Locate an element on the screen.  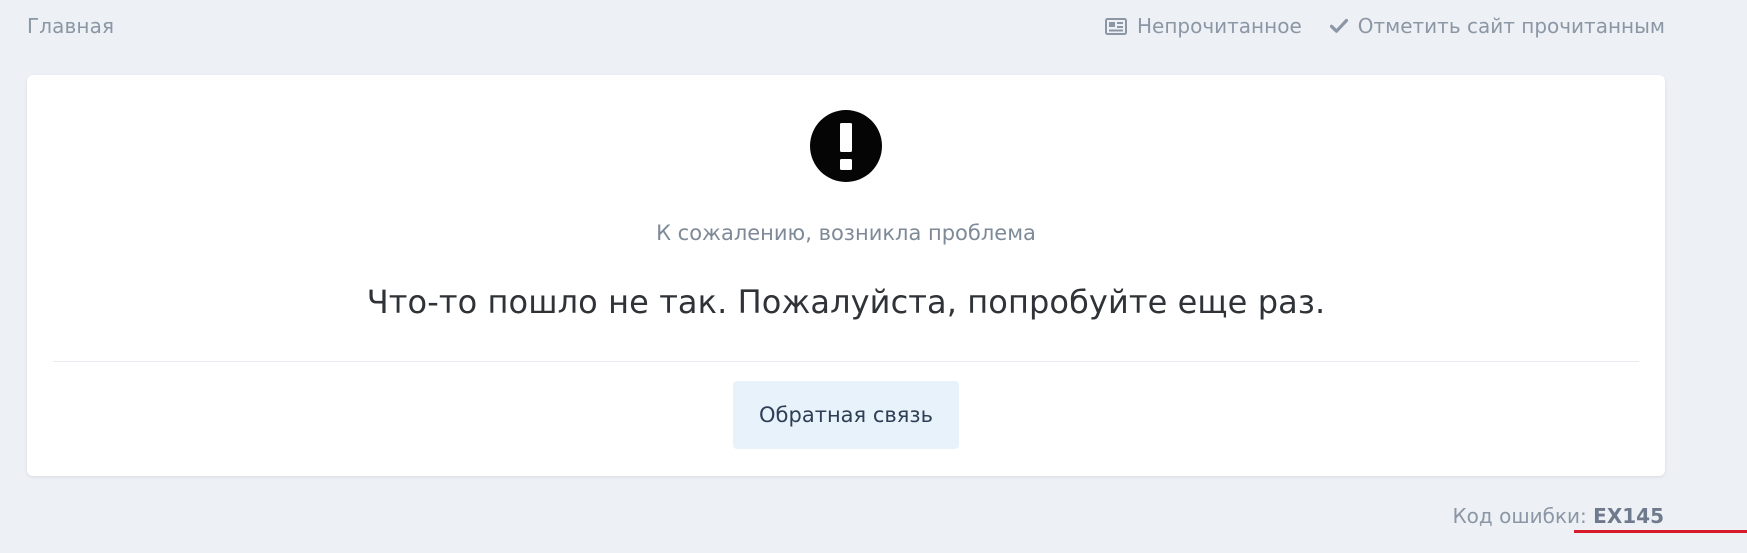
top-actions: Непрочитанное Отметить сайт прочитанным is located at coordinates (1384, 26).